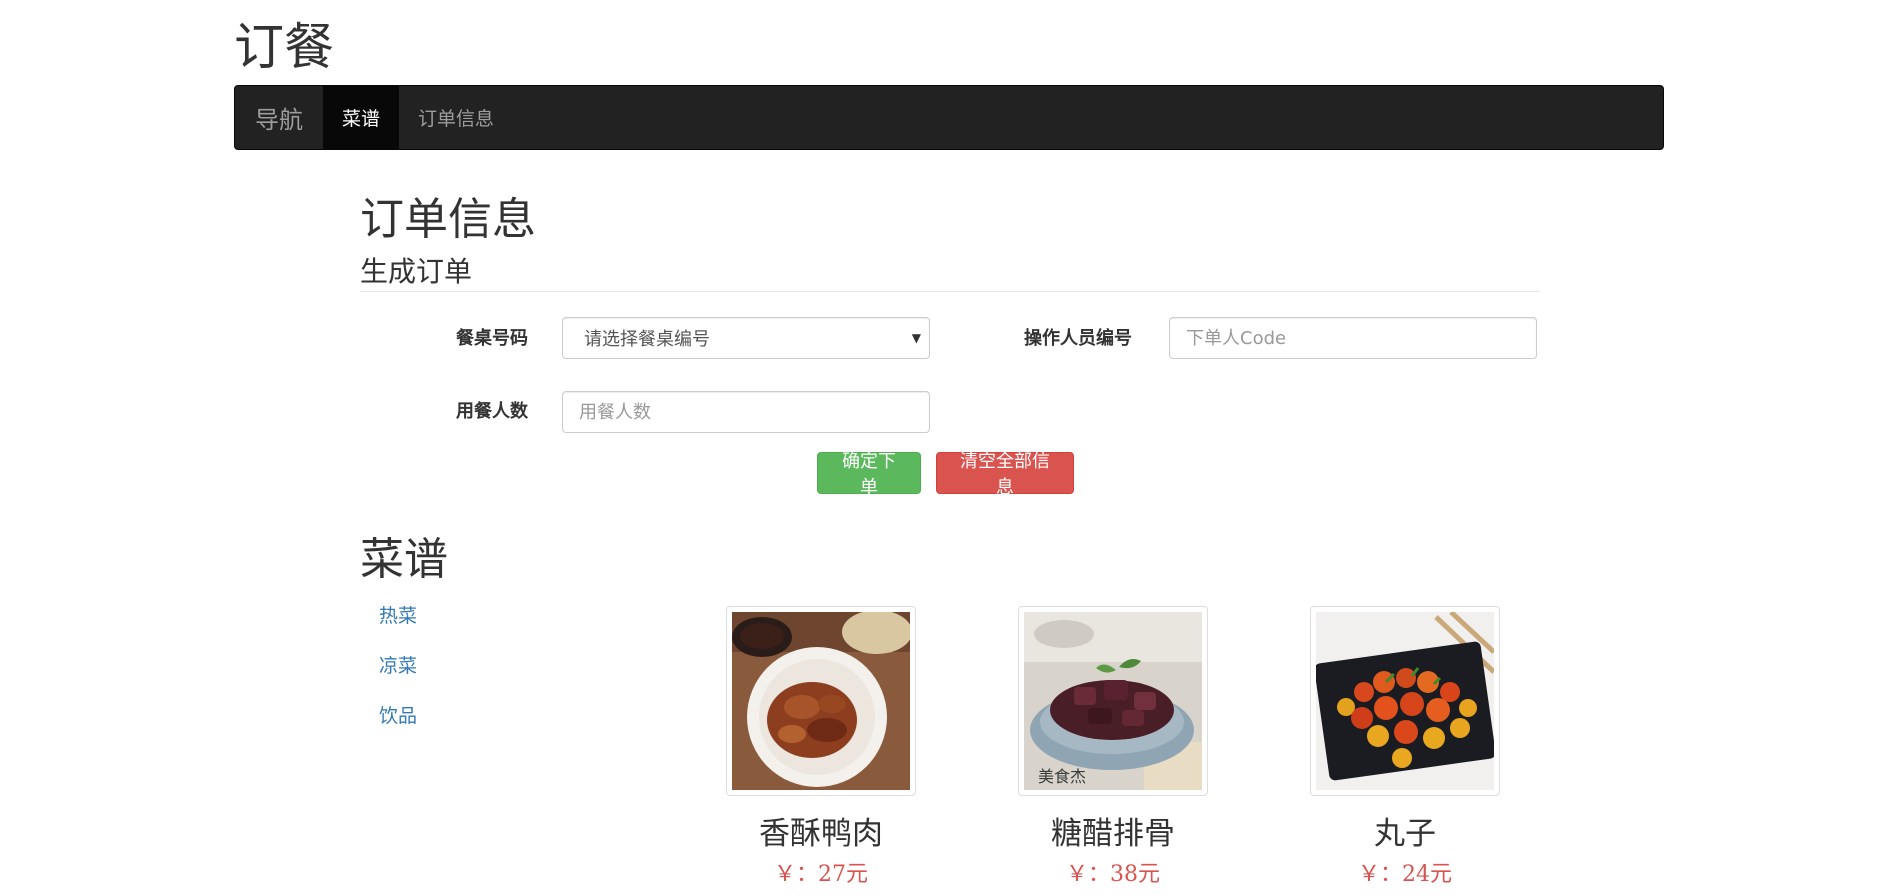 This screenshot has height=895, width=1893. Describe the element at coordinates (398, 666) in the screenshot. I see `category-link-cold-dishes: 凉菜` at that location.